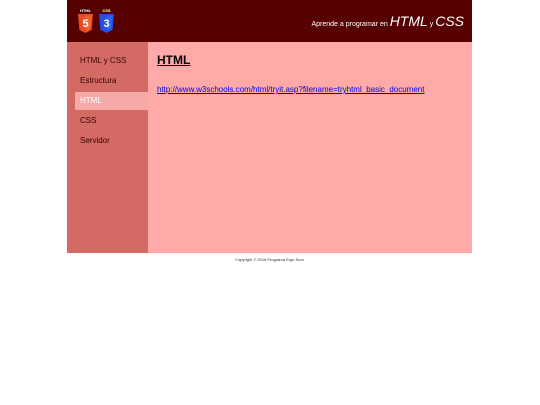 The width and height of the screenshot is (540, 405). What do you see at coordinates (408, 21) in the screenshot?
I see `tagline-html: HTML` at bounding box center [408, 21].